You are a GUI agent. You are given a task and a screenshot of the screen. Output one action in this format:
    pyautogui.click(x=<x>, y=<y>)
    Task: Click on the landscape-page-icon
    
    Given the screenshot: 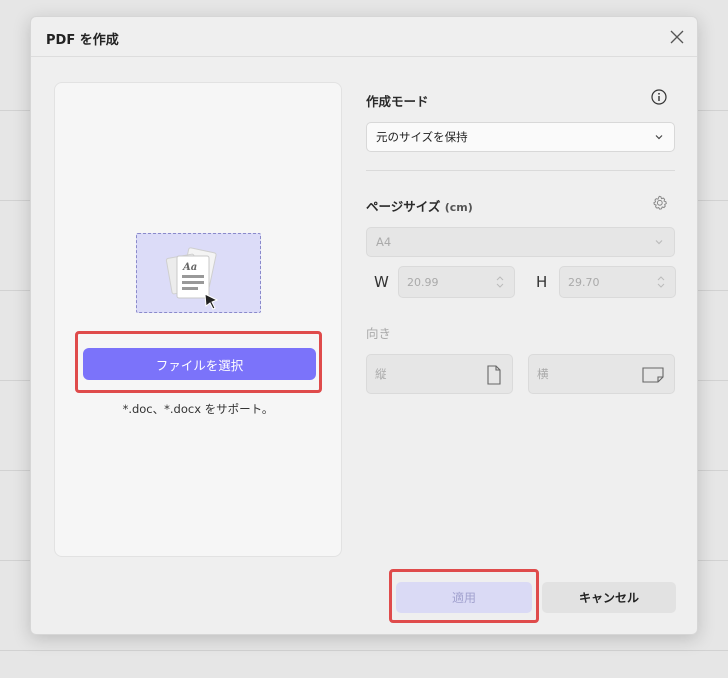 What is the action you would take?
    pyautogui.click(x=653, y=375)
    